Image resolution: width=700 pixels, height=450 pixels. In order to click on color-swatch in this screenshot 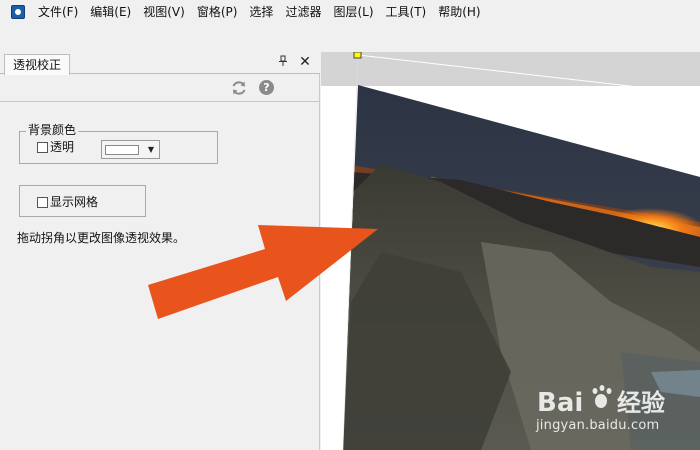, I will do `click(122, 150)`.